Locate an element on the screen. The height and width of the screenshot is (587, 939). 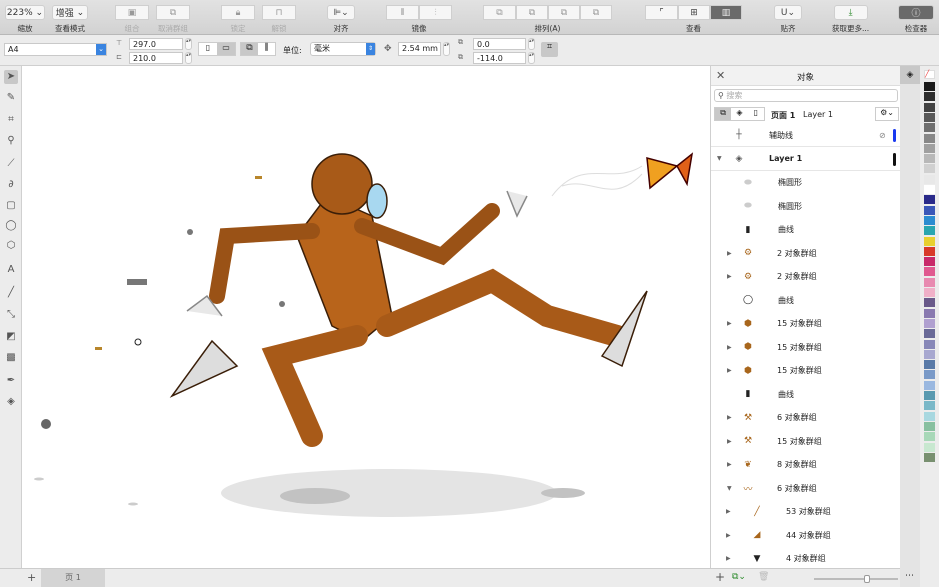
to-back-button: ⧉ is located at coordinates (532, 12).